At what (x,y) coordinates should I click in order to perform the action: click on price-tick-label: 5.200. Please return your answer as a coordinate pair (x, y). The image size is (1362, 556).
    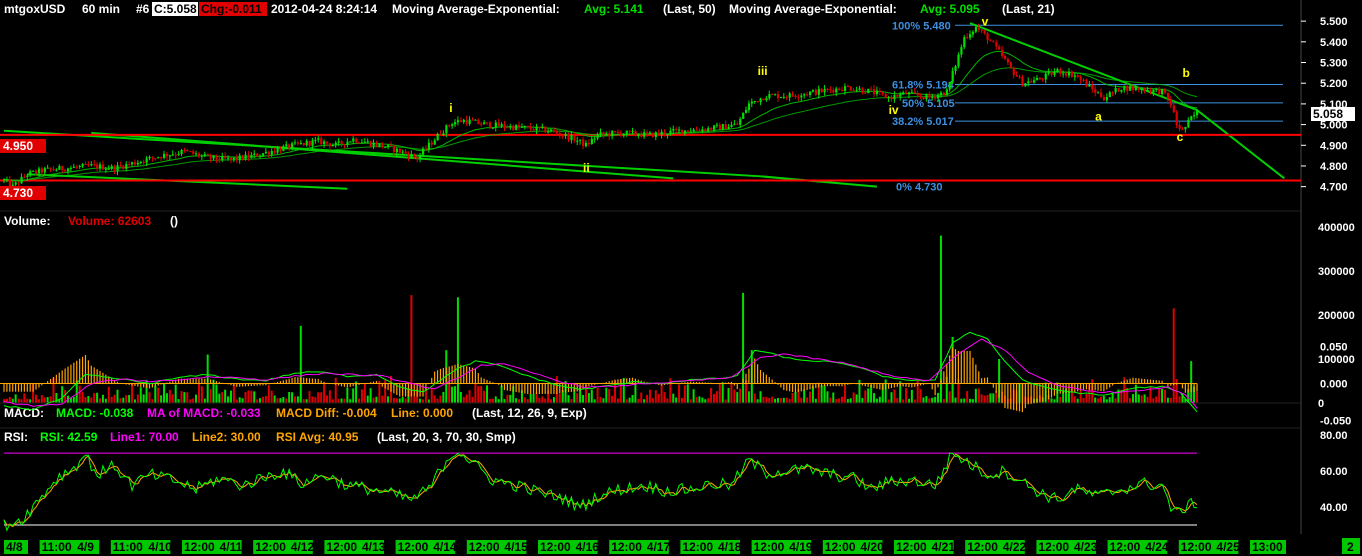
    Looking at the image, I should click on (1334, 84).